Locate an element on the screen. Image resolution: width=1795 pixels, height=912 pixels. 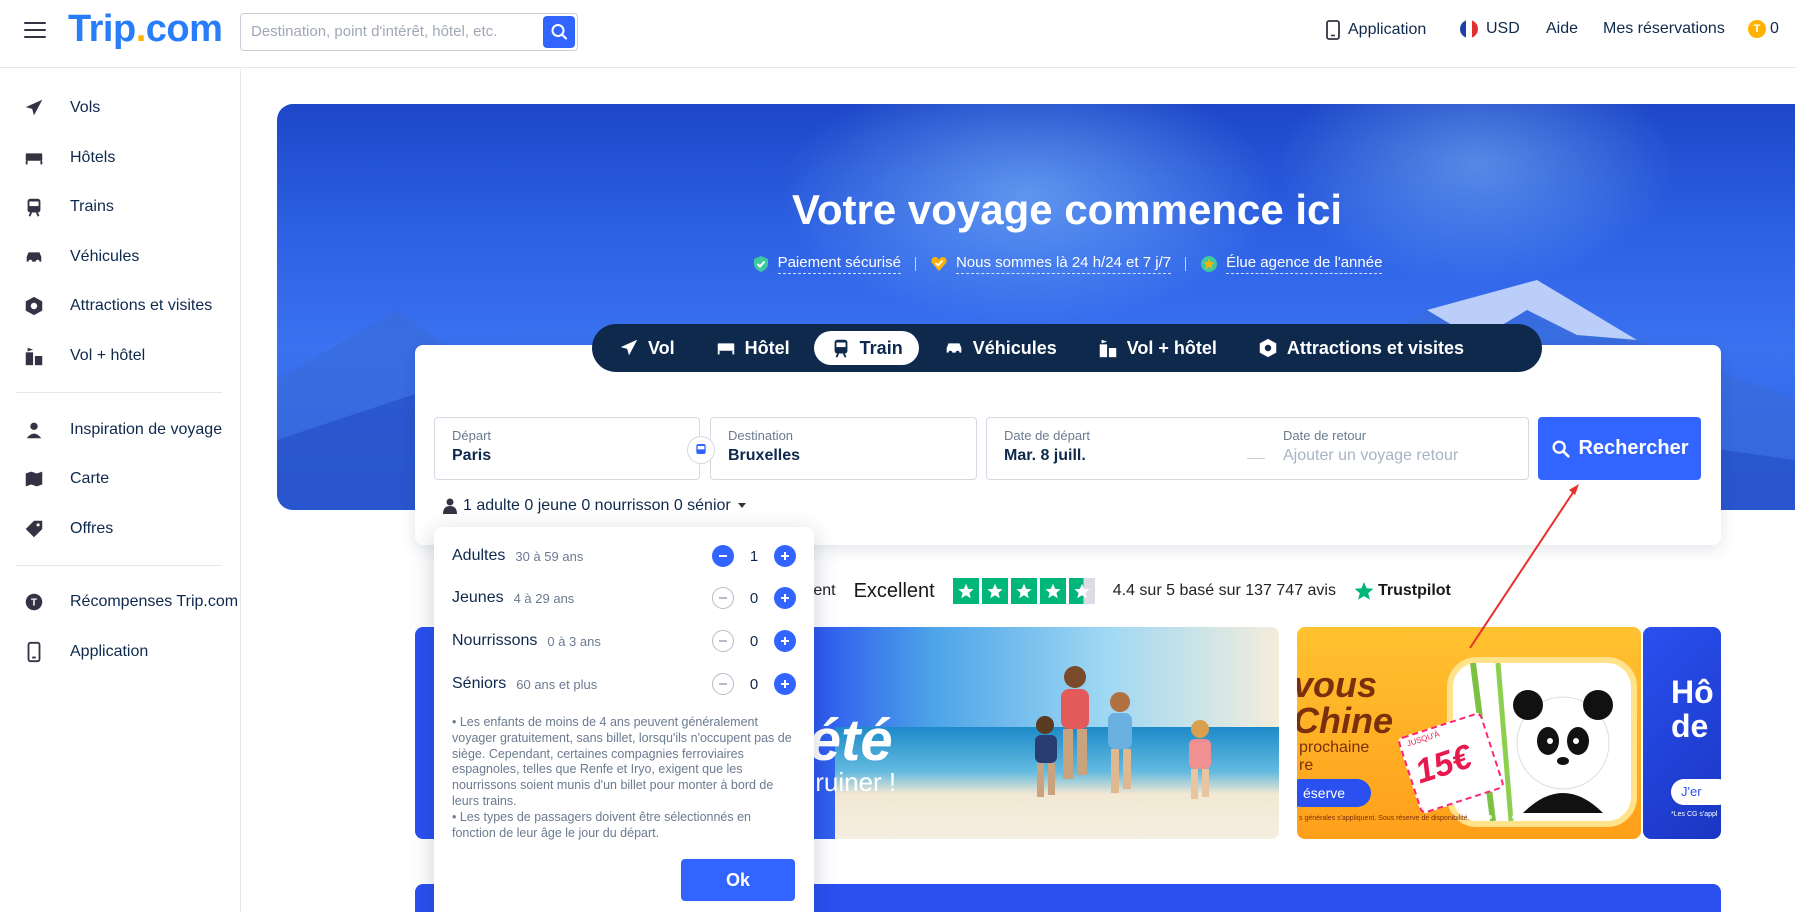
trip-logo: Trip.com is located at coordinates (145, 29).